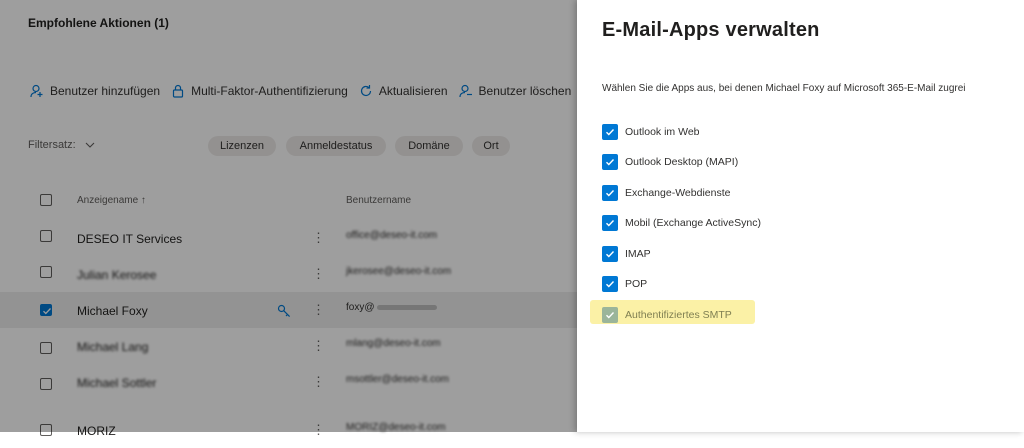 Image resolution: width=1024 pixels, height=448 pixels. What do you see at coordinates (636, 284) in the screenshot?
I see `app-label: POP` at bounding box center [636, 284].